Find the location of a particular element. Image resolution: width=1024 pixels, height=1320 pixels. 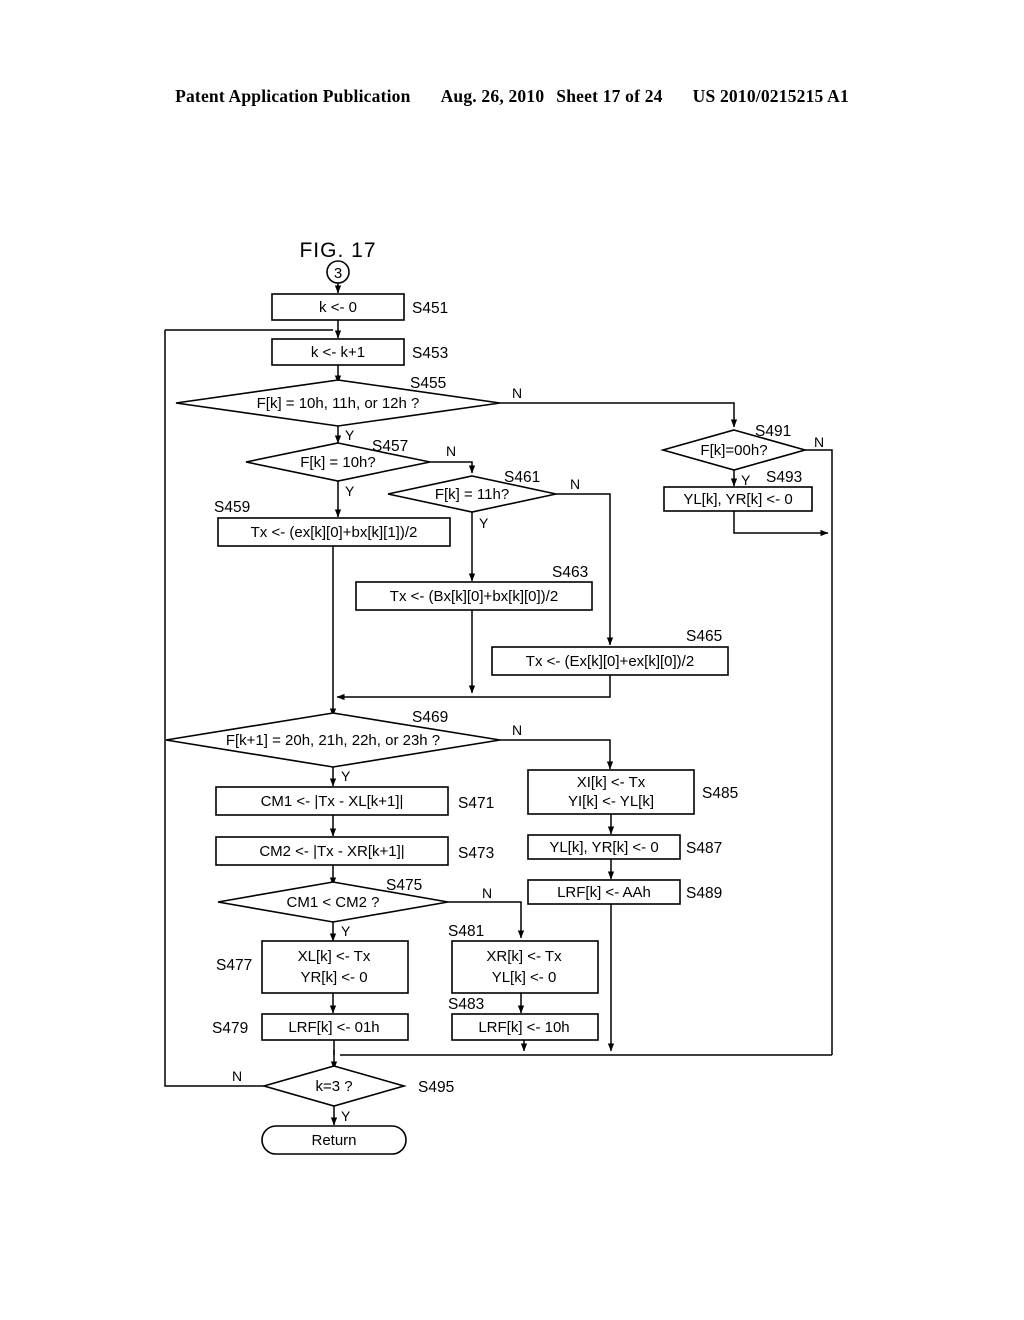

branch-n-s455: N is located at coordinates (517, 393).